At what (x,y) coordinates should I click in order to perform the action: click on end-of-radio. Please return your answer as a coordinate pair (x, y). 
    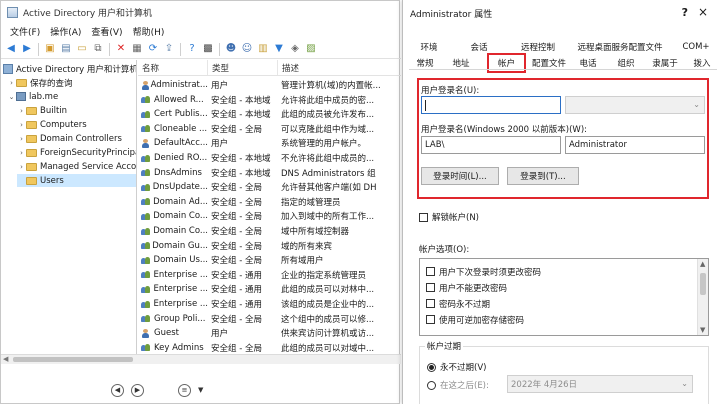
    Looking at the image, I should click on (431, 385).